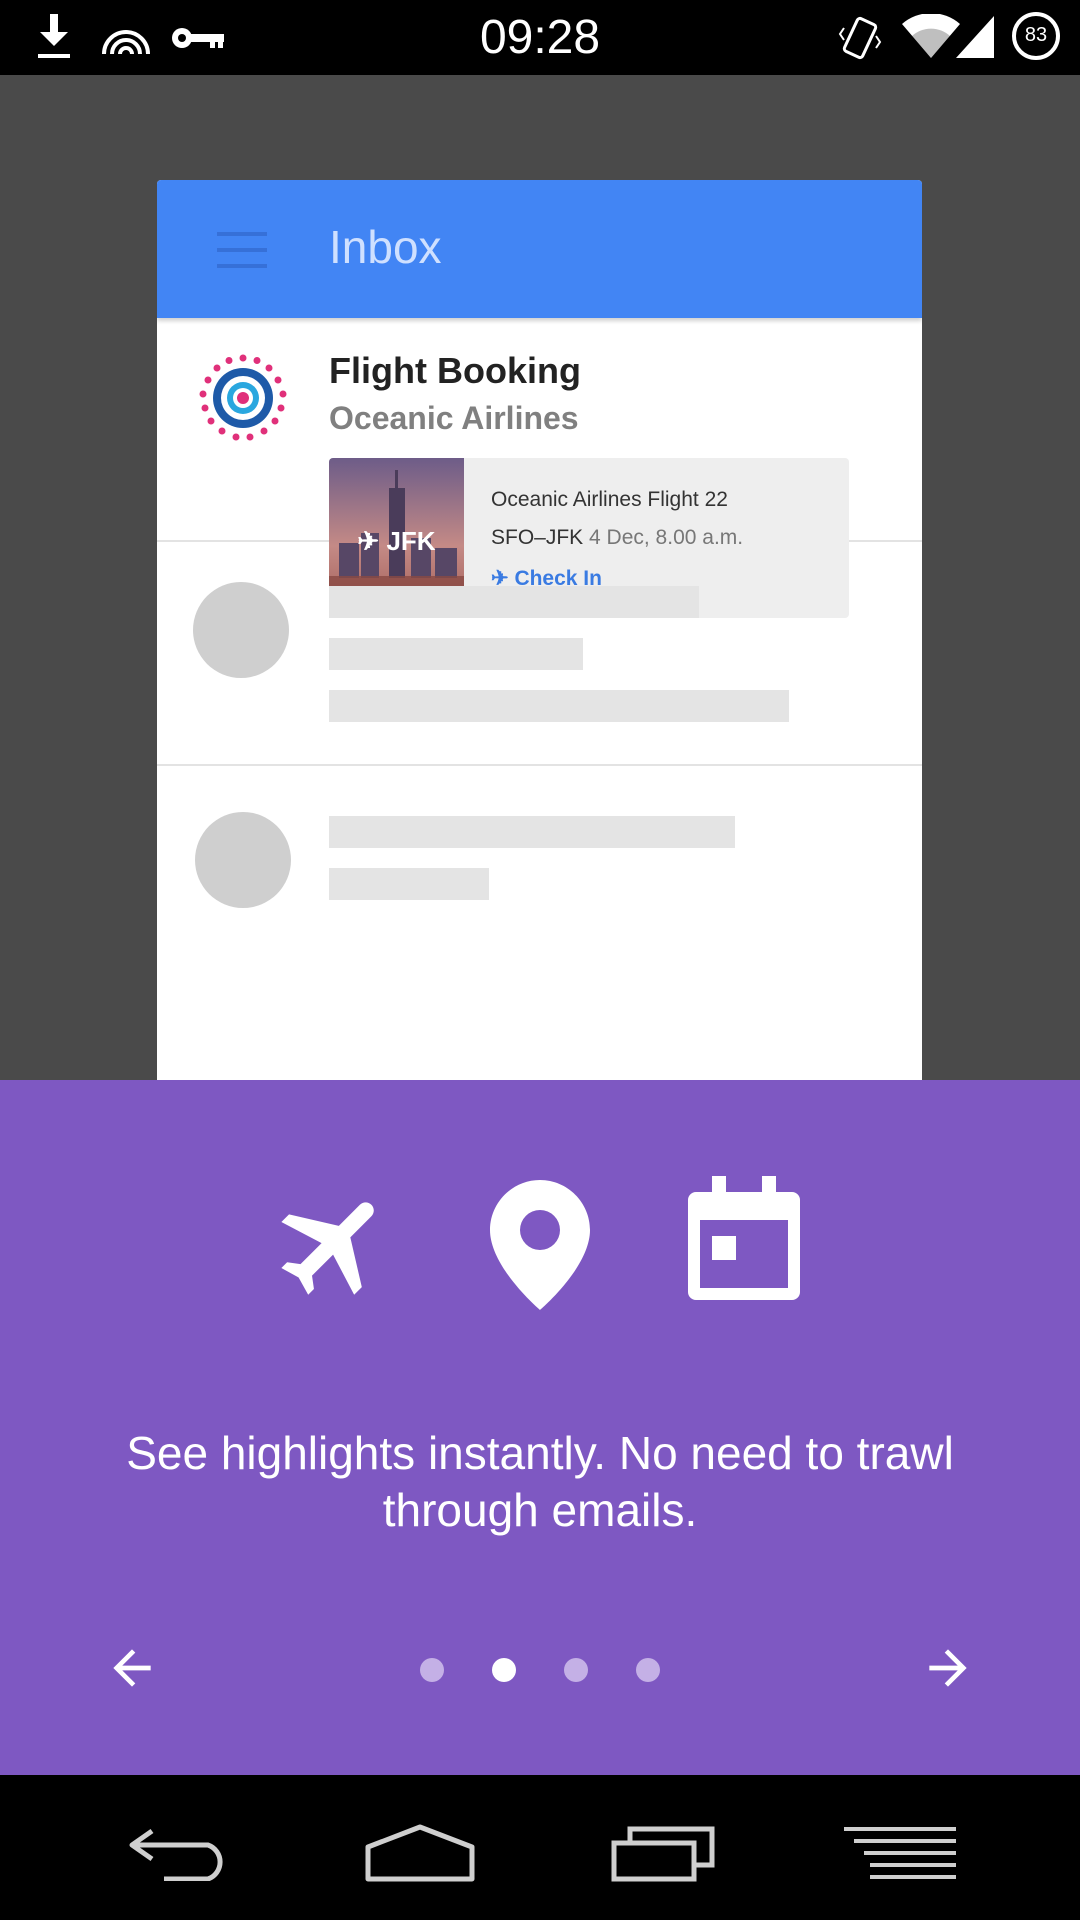 The image size is (1080, 1920). Describe the element at coordinates (948, 1668) in the screenshot. I see `next-arrow-icon` at that location.